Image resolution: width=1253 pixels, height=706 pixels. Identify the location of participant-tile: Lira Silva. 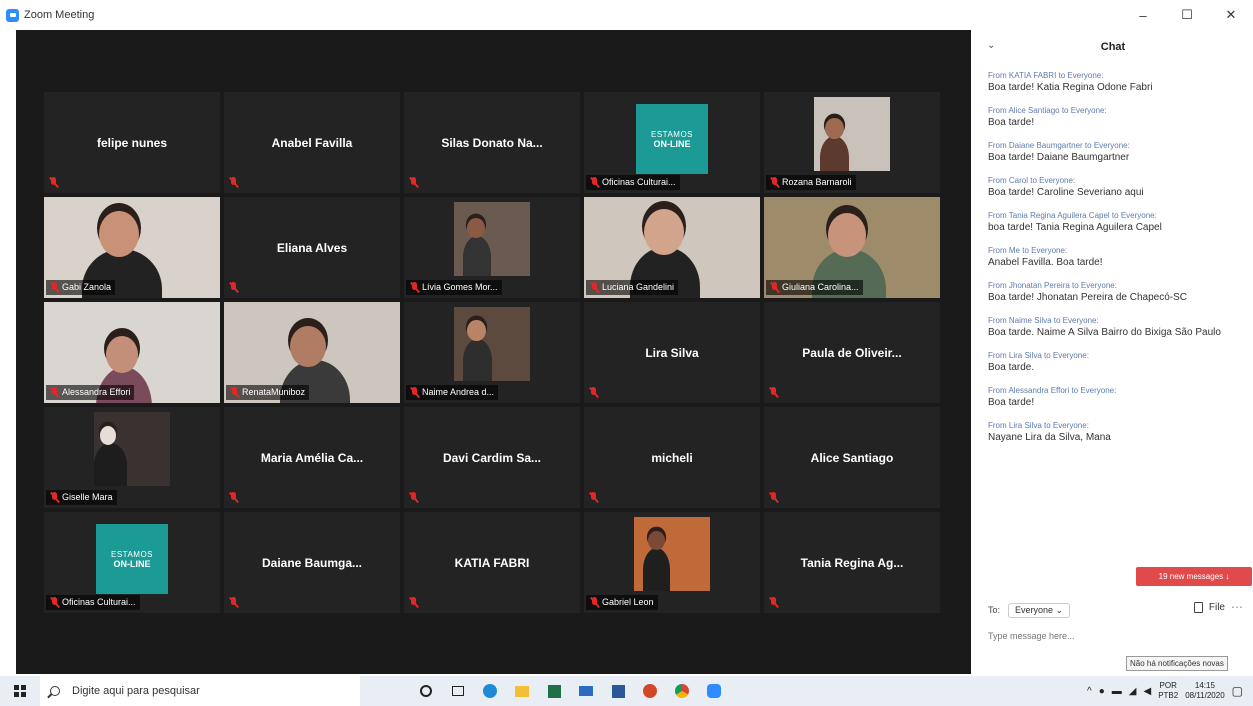
(672, 352).